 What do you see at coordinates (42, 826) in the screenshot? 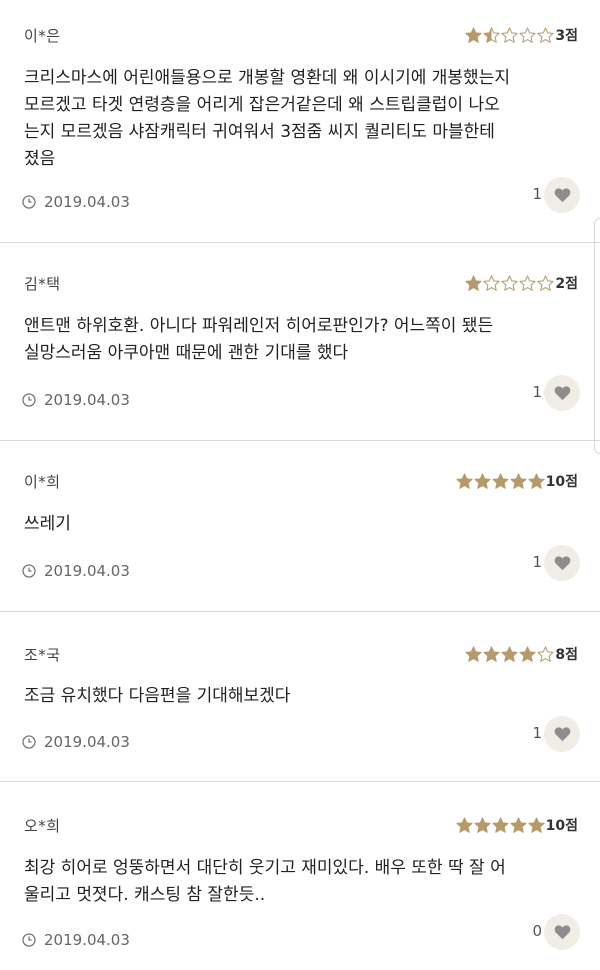
I see `review-author: 오*희` at bounding box center [42, 826].